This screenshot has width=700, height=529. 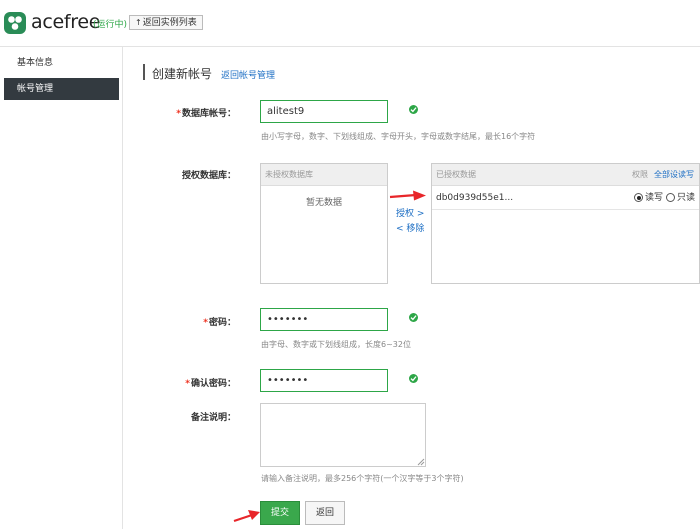 I want to click on unauthorized-db-list: 未授权数据库 暂无数据, so click(x=324, y=223).